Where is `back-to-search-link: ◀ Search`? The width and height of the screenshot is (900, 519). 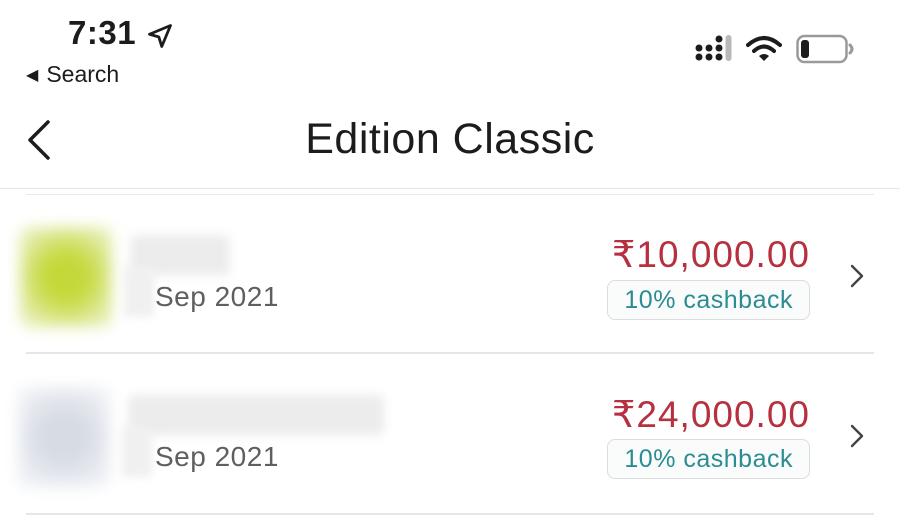 back-to-search-link: ◀ Search is located at coordinates (72, 74).